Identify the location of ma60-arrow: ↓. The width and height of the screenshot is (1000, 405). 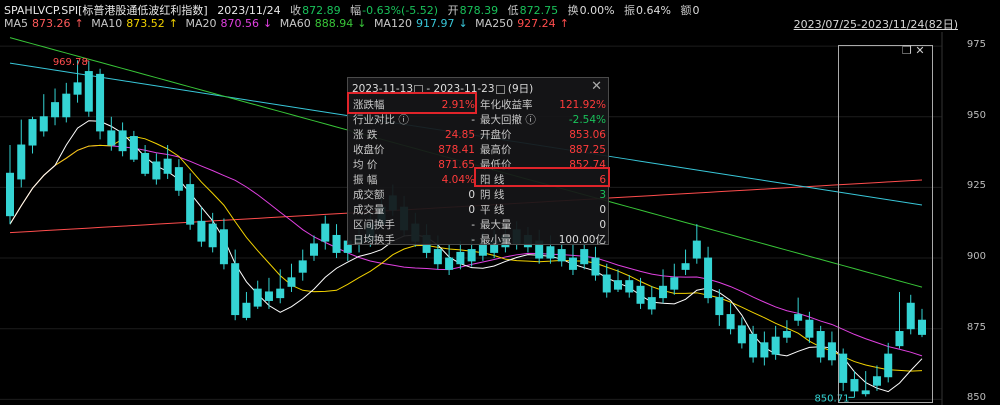
(362, 23).